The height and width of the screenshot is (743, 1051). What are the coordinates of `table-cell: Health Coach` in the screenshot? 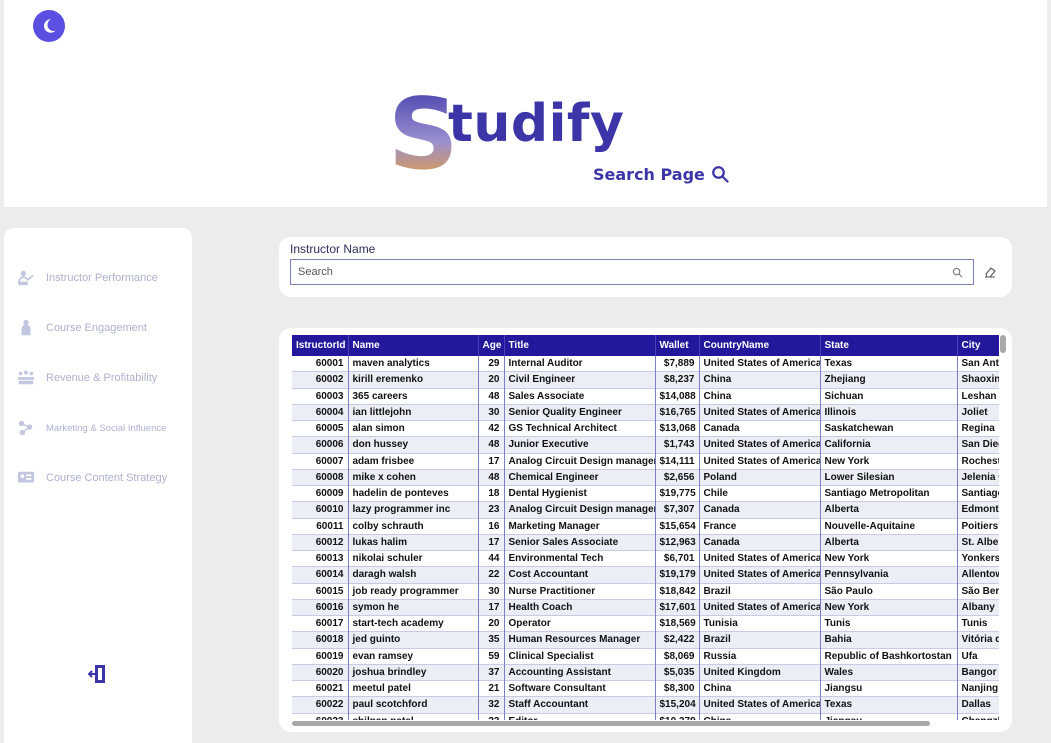 It's located at (580, 607).